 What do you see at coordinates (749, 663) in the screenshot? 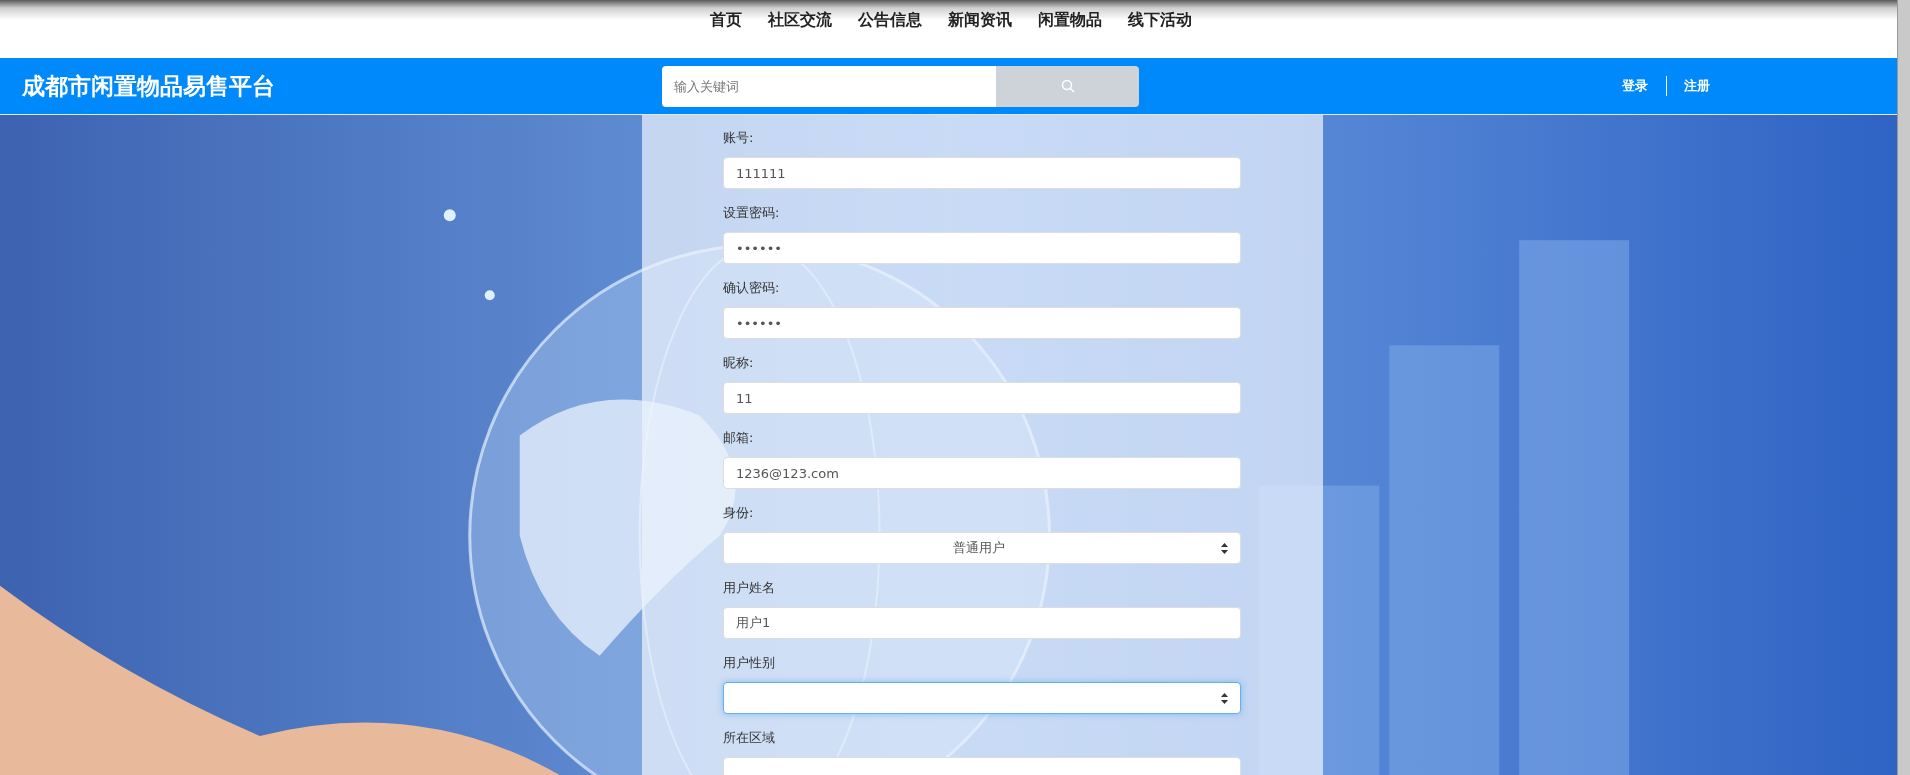
I see `field-label: 用户性别` at bounding box center [749, 663].